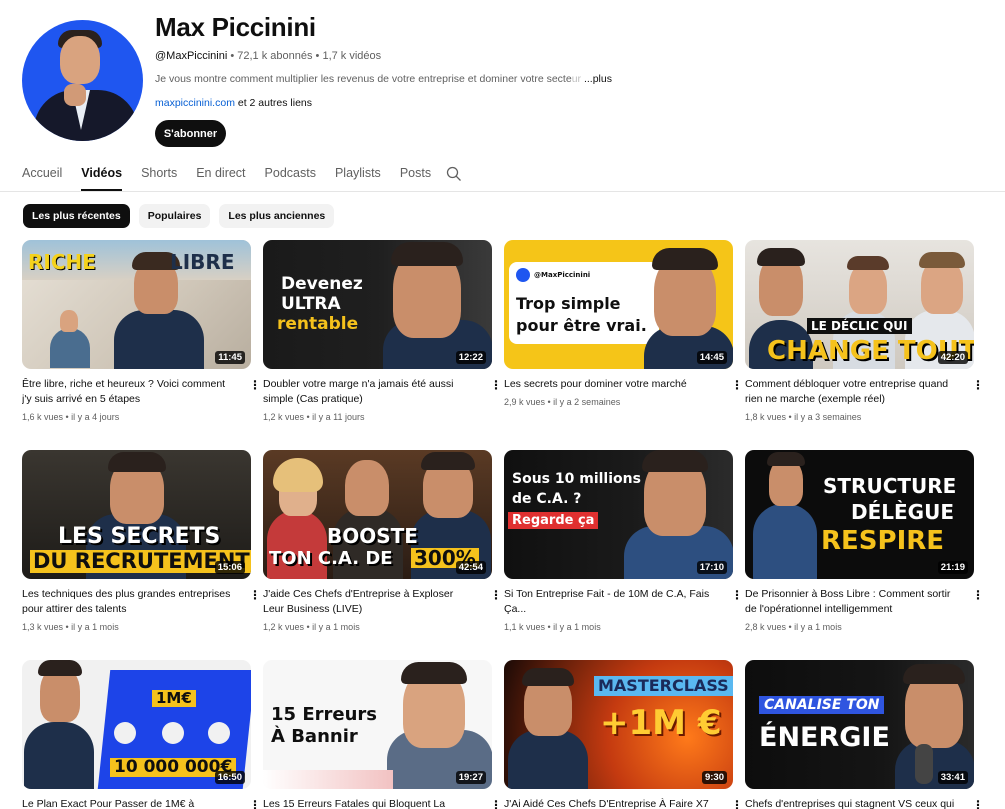 This screenshot has width=1005, height=809. What do you see at coordinates (322, 284) in the screenshot?
I see `thumb-text: Devenez` at bounding box center [322, 284].